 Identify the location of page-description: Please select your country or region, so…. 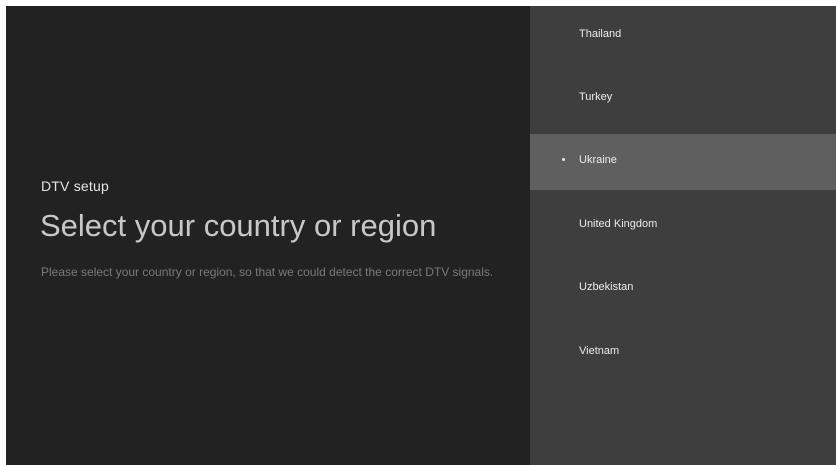
(267, 272).